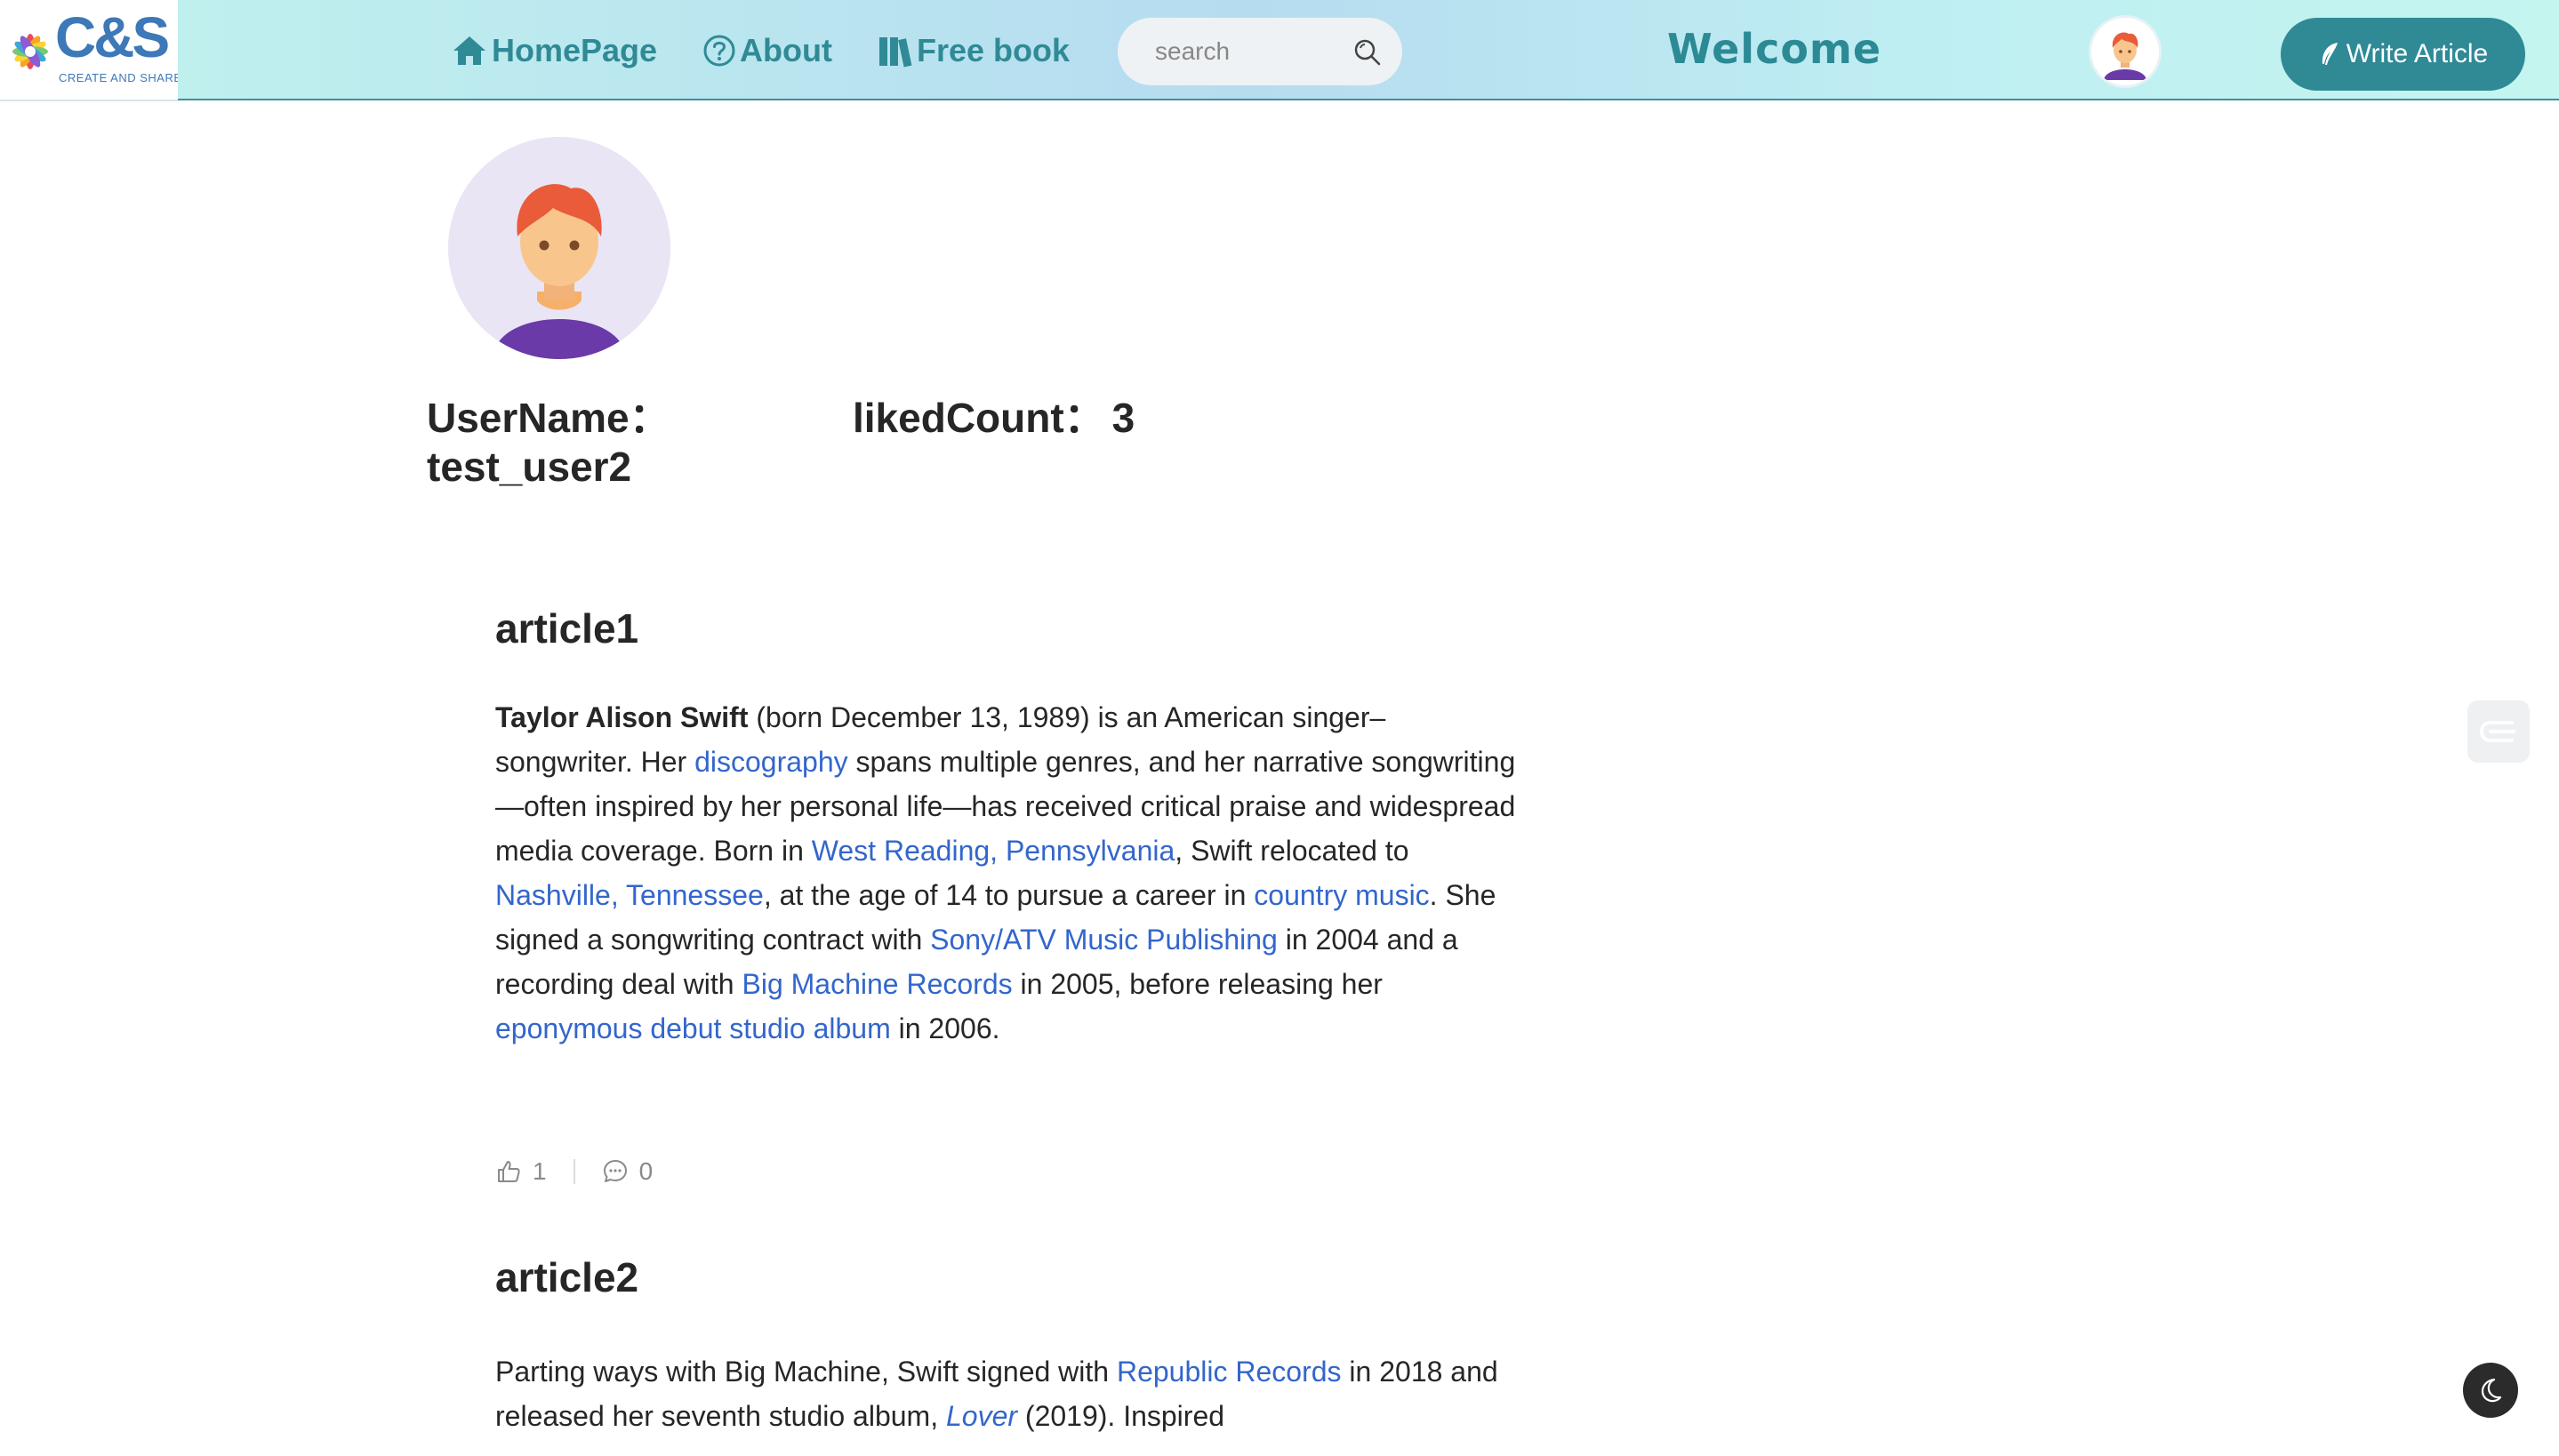  Describe the element at coordinates (575, 50) in the screenshot. I see `nav-homepage-label: HomePage` at that location.